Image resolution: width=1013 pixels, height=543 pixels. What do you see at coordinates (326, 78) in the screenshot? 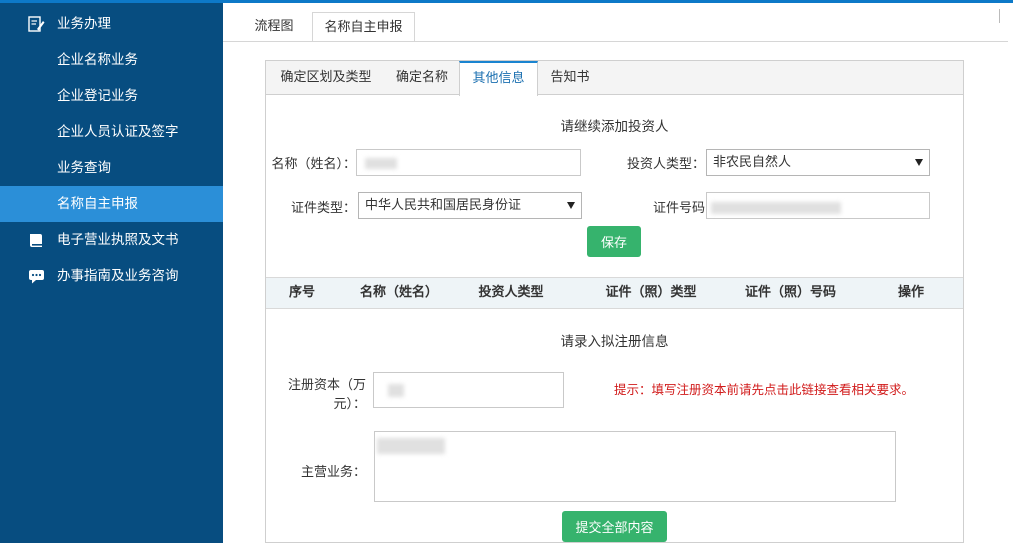
I see `tab-region-type: 确定区划及类型` at bounding box center [326, 78].